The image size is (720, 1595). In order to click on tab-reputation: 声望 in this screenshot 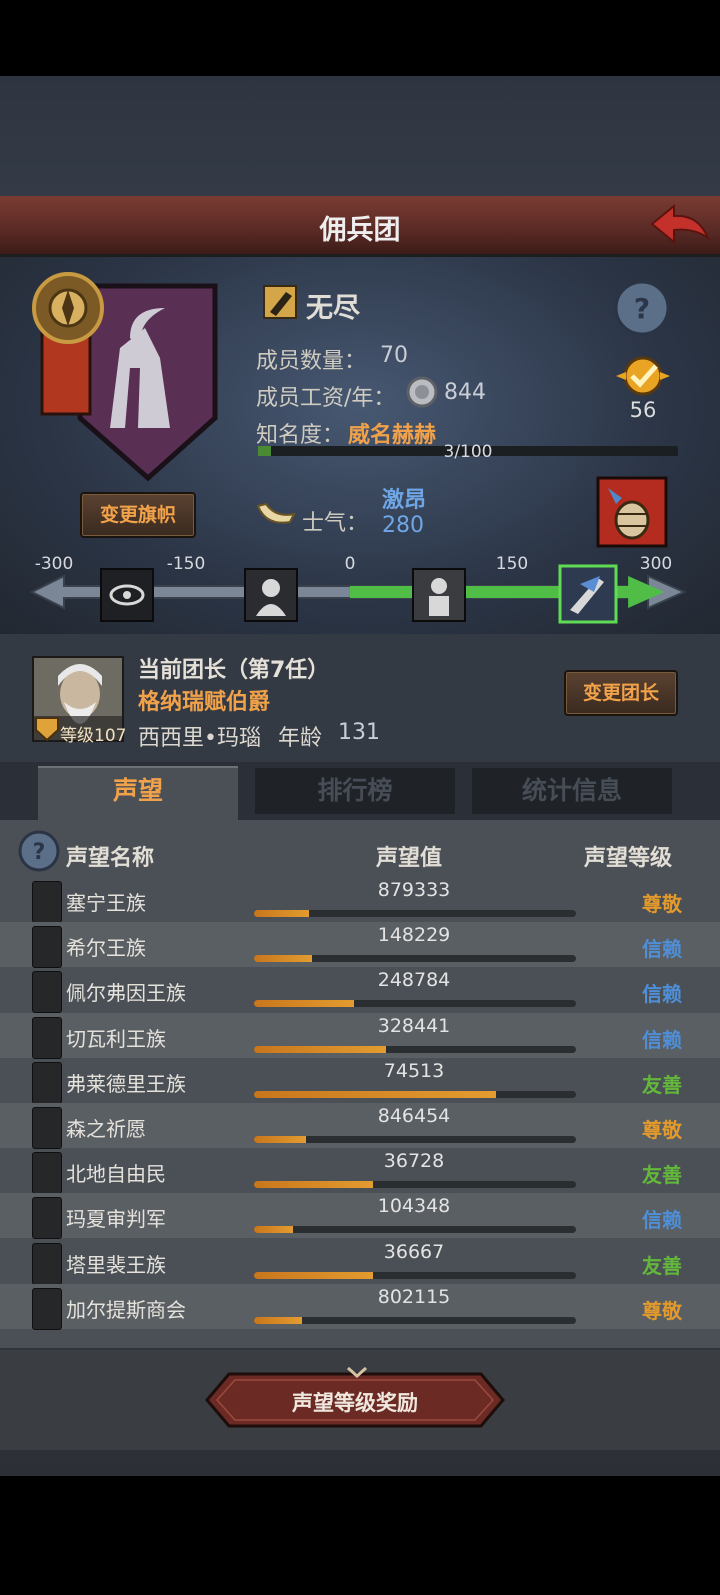, I will do `click(138, 794)`.